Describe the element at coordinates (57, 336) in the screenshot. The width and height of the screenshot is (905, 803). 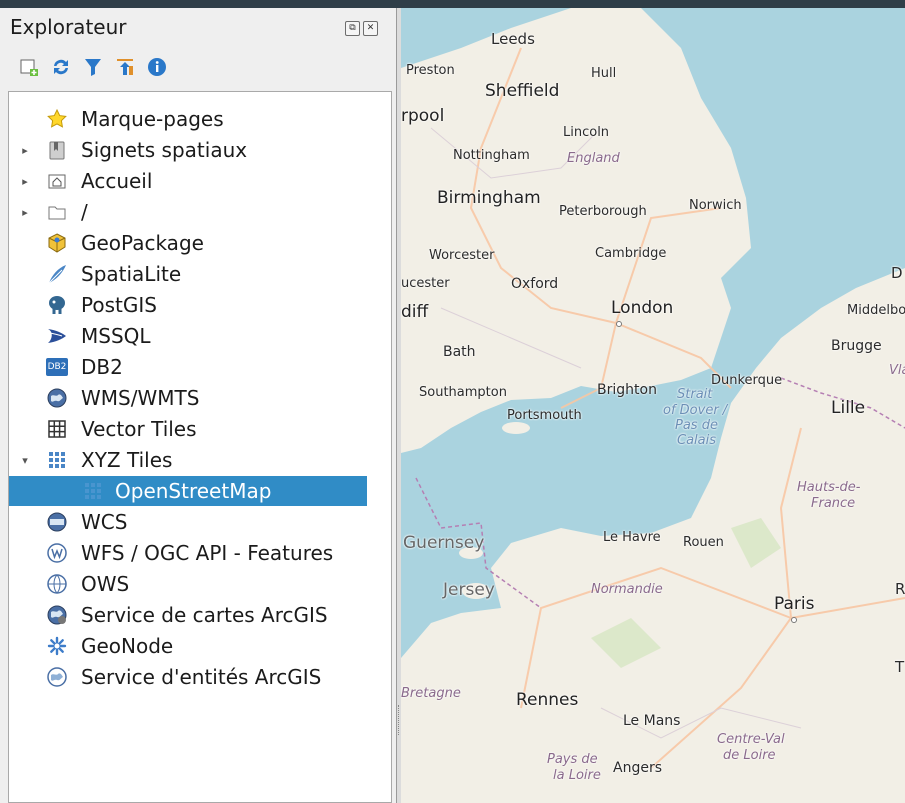
I see `mssql-icon` at that location.